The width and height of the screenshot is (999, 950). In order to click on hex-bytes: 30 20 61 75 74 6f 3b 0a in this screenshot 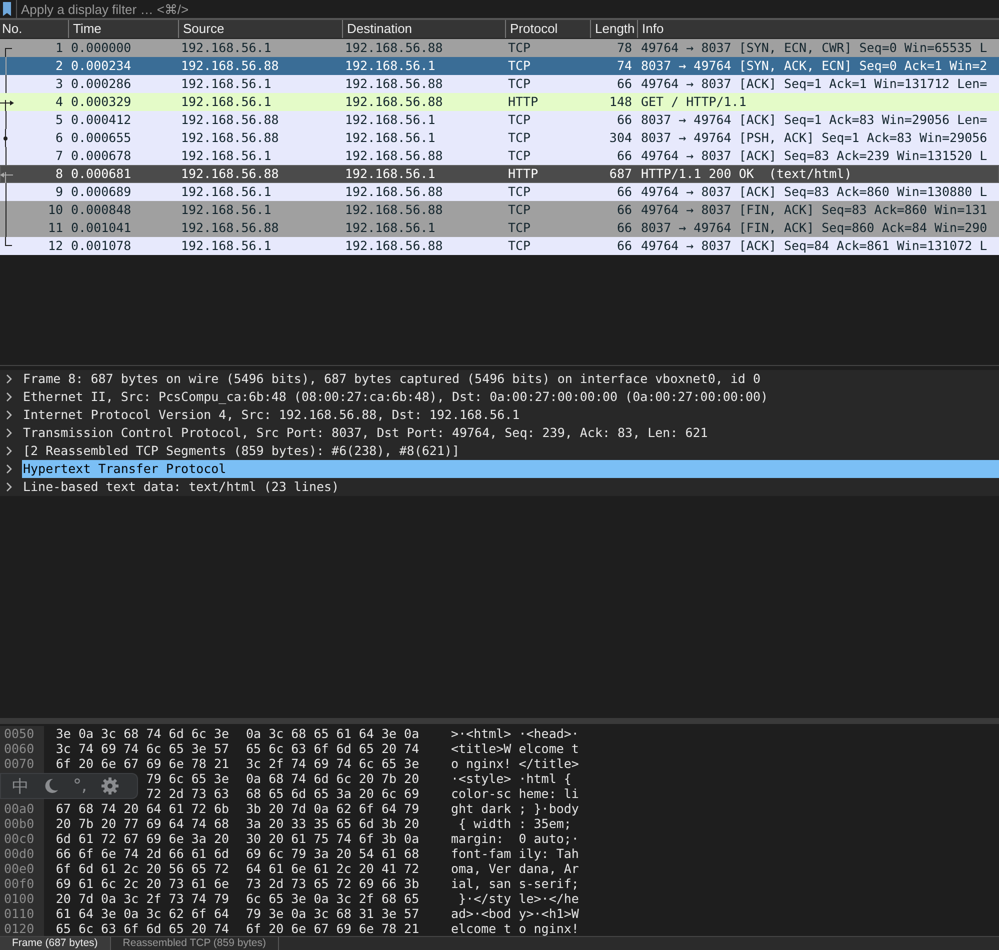, I will do `click(333, 838)`.